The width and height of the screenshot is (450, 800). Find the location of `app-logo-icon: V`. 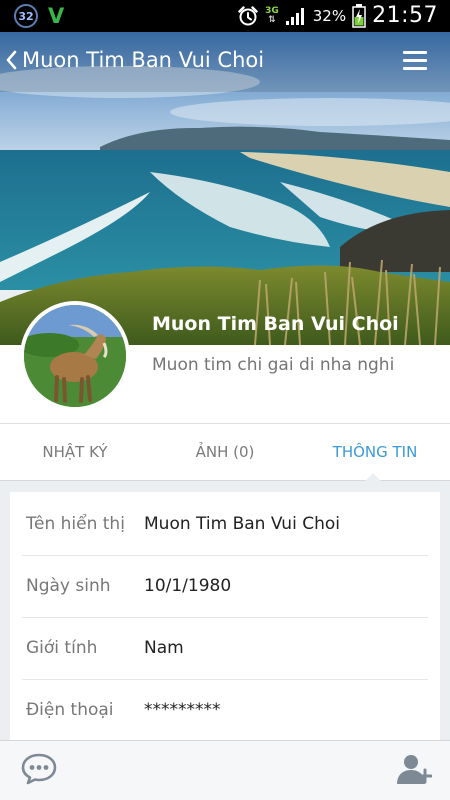

app-logo-icon: V is located at coordinates (56, 16).